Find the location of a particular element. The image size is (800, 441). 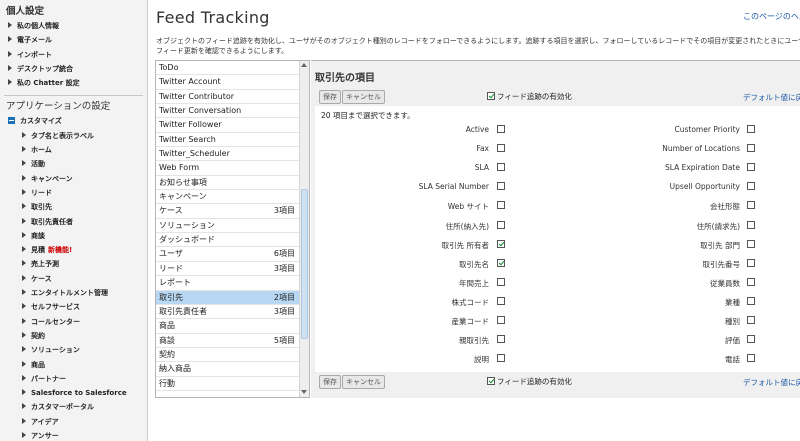

object-list-item: キャンペーン is located at coordinates (227, 197).